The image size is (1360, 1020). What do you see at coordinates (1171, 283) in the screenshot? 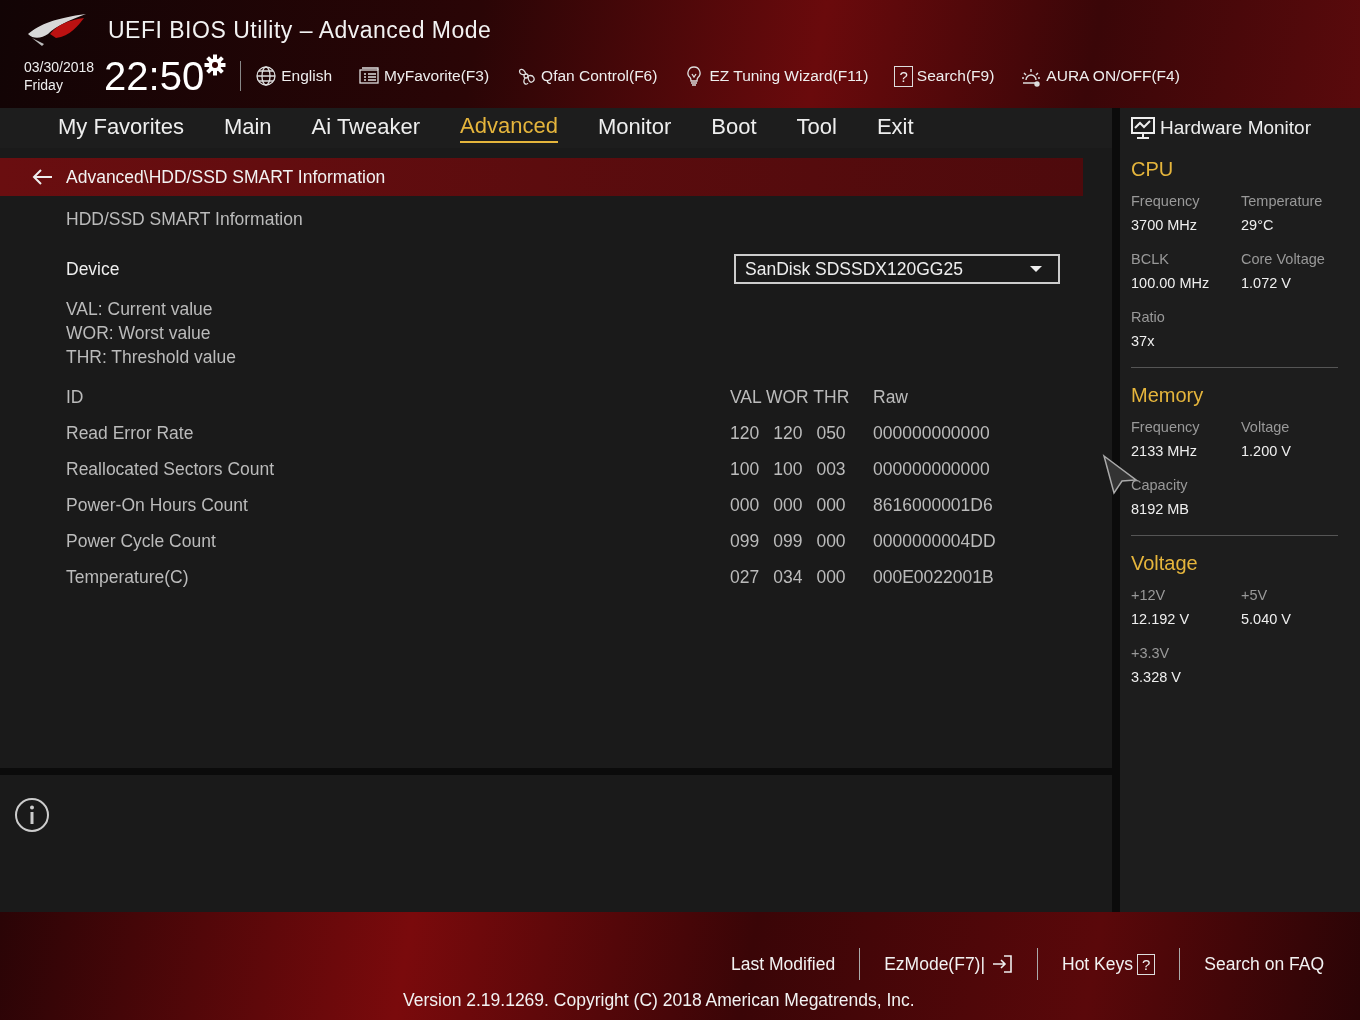
I see `reading-value: 100.00 MHz` at bounding box center [1171, 283].